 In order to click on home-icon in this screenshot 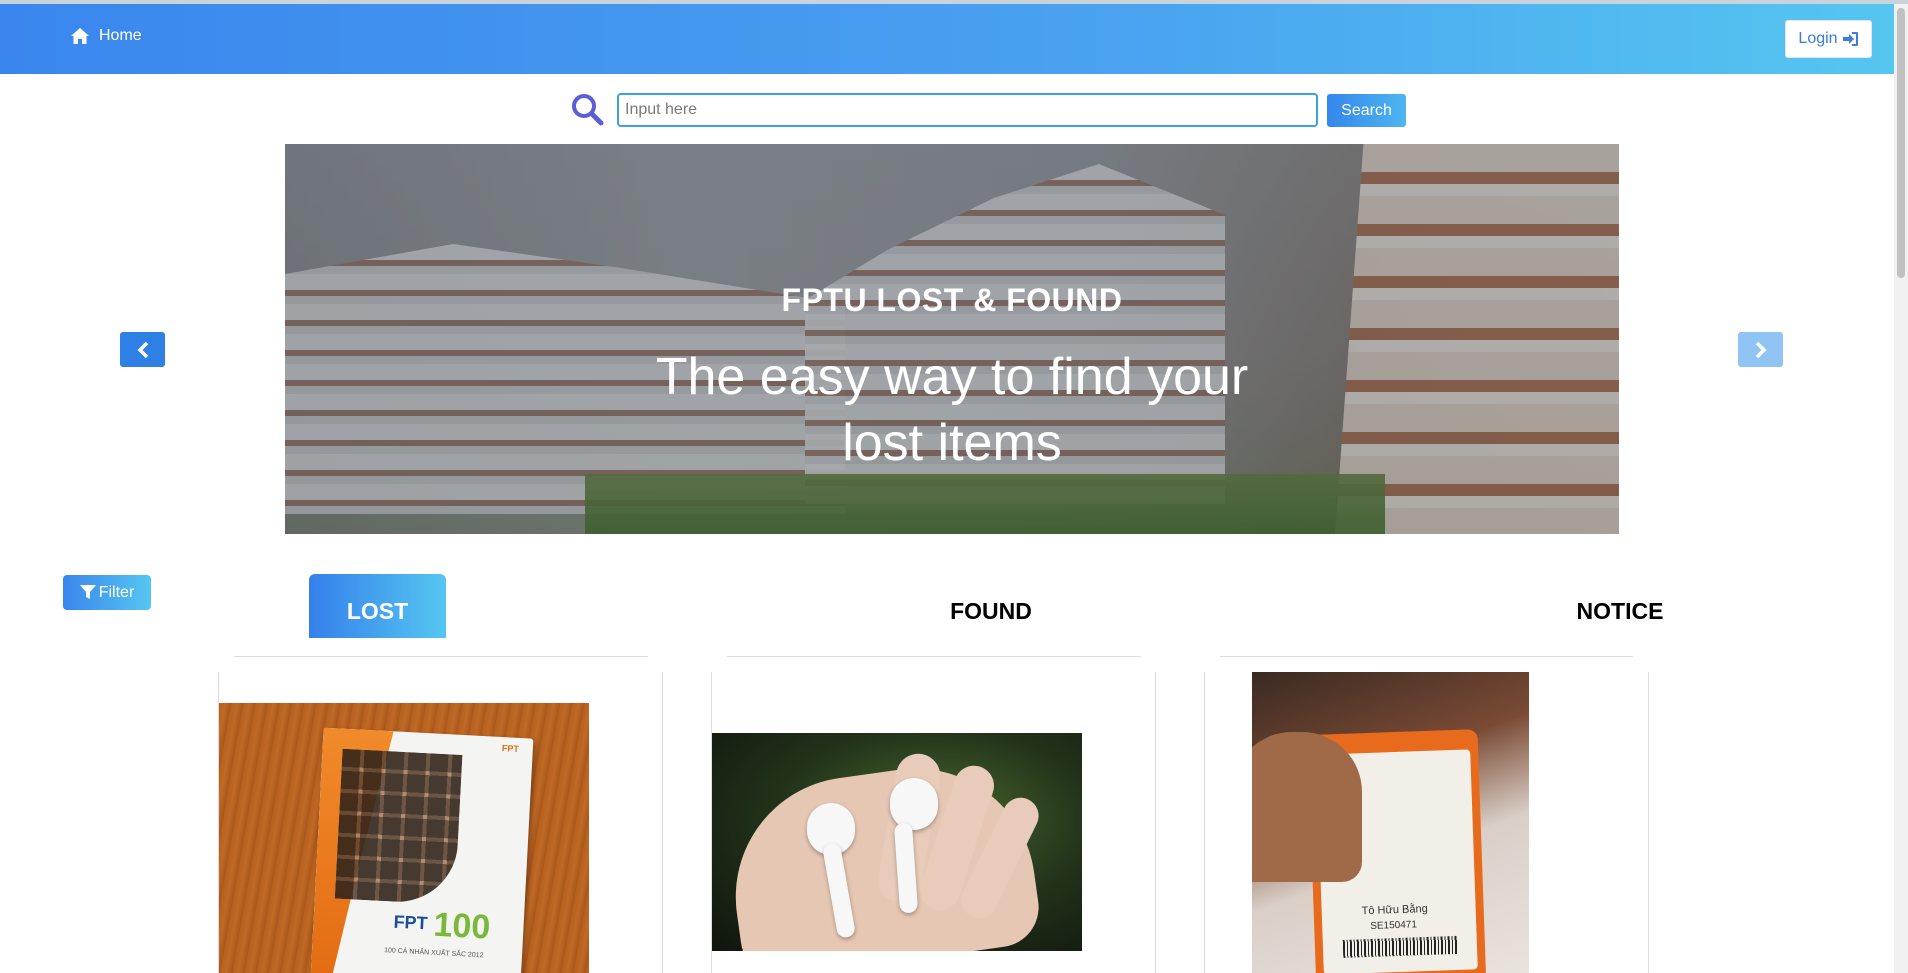, I will do `click(80, 36)`.